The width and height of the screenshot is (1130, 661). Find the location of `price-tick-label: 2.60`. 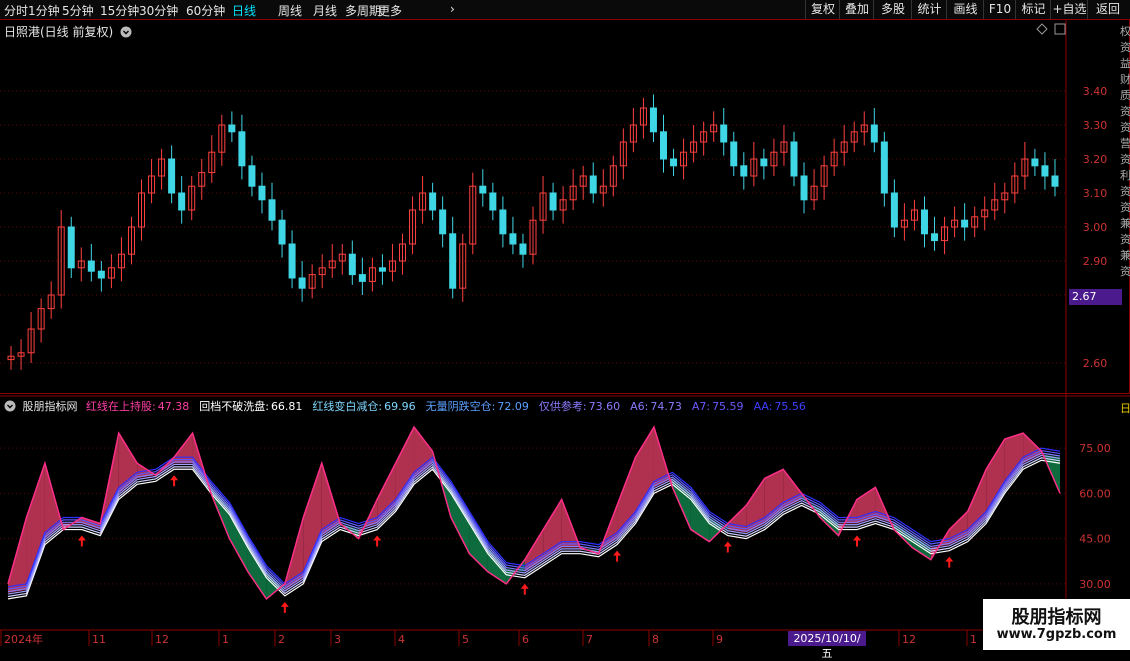

price-tick-label: 2.60 is located at coordinates (1095, 363).